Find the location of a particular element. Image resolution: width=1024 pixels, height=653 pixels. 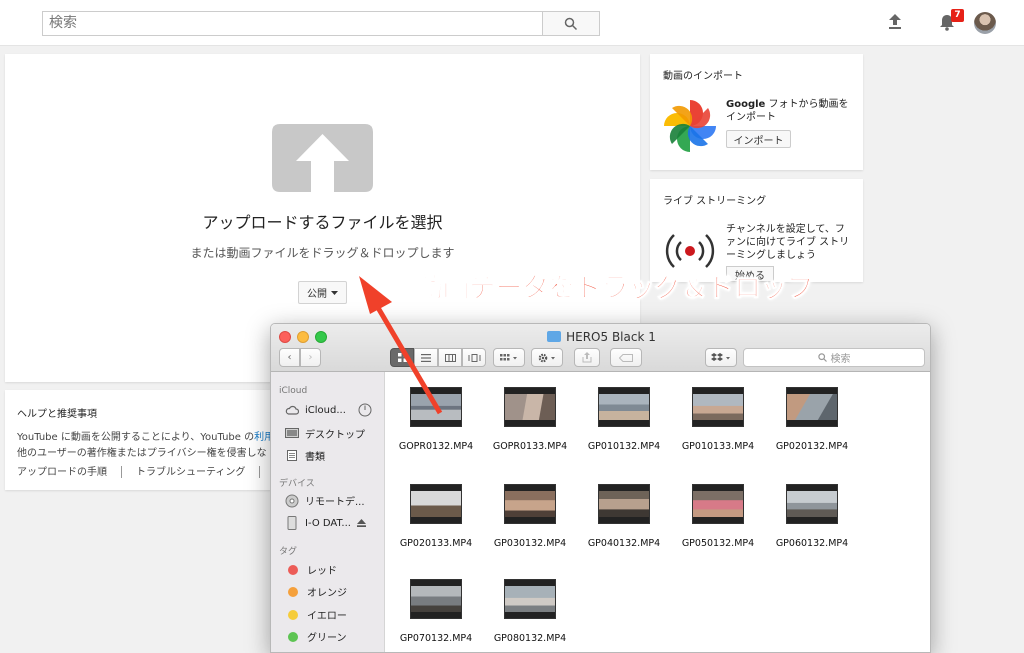

sidebar-item-desktop: デスクトップ is located at coordinates (325, 433).